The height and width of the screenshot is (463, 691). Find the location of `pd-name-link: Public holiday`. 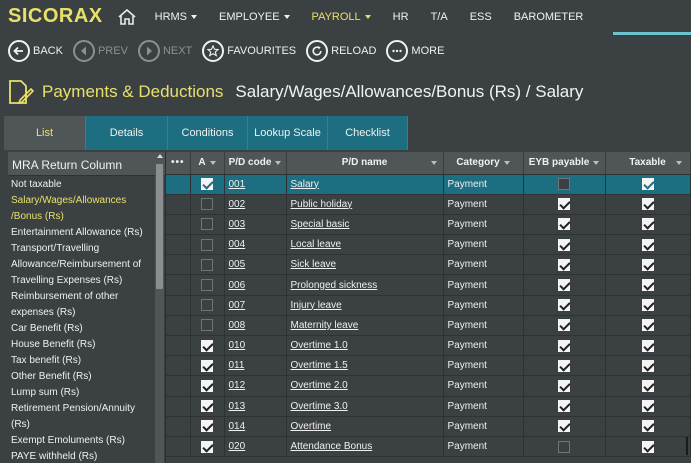

pd-name-link: Public holiday is located at coordinates (322, 204).